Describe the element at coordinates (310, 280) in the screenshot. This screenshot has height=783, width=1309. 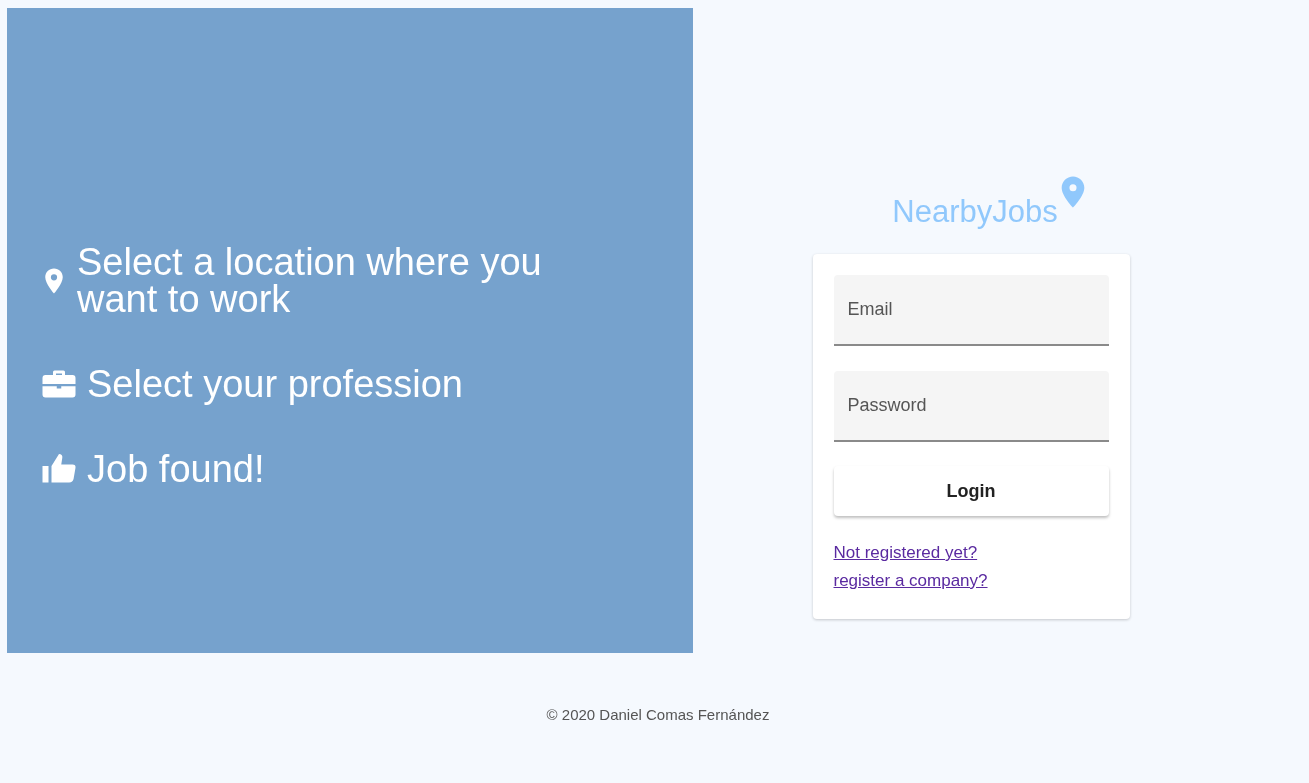
I see `feature-text: Select a location where you want to work` at that location.